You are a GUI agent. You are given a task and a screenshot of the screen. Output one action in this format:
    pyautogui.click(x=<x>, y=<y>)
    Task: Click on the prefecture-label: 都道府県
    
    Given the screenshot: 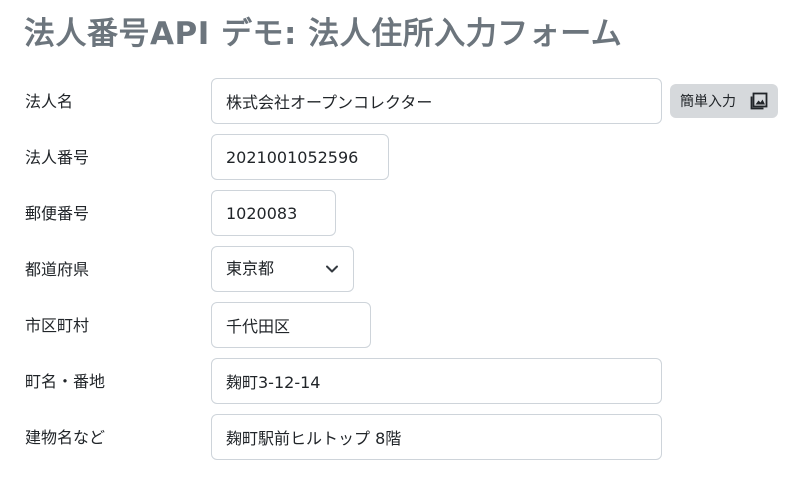 What is the action you would take?
    pyautogui.click(x=57, y=269)
    